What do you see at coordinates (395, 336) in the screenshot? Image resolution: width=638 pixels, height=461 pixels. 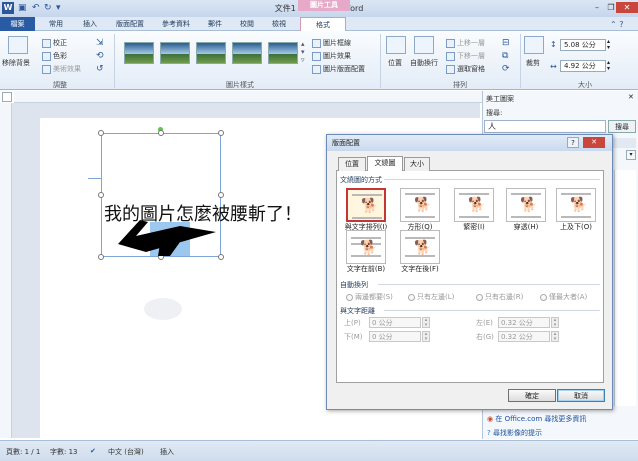 I see `distance-bottom-input: 0 公分` at bounding box center [395, 336].